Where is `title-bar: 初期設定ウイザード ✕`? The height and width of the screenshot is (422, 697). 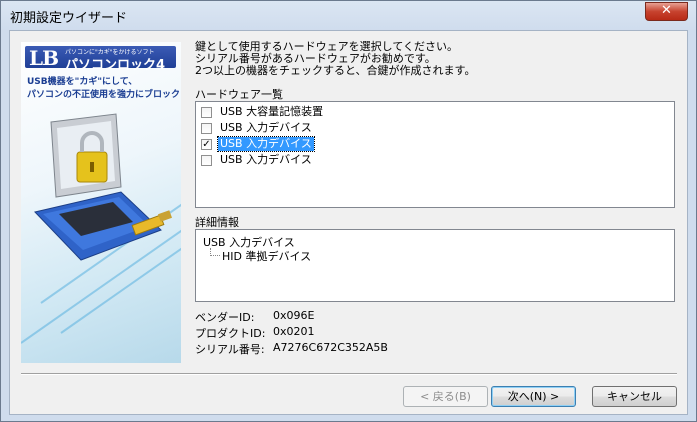
title-bar: 初期設定ウイザード ✕ is located at coordinates (348, 15).